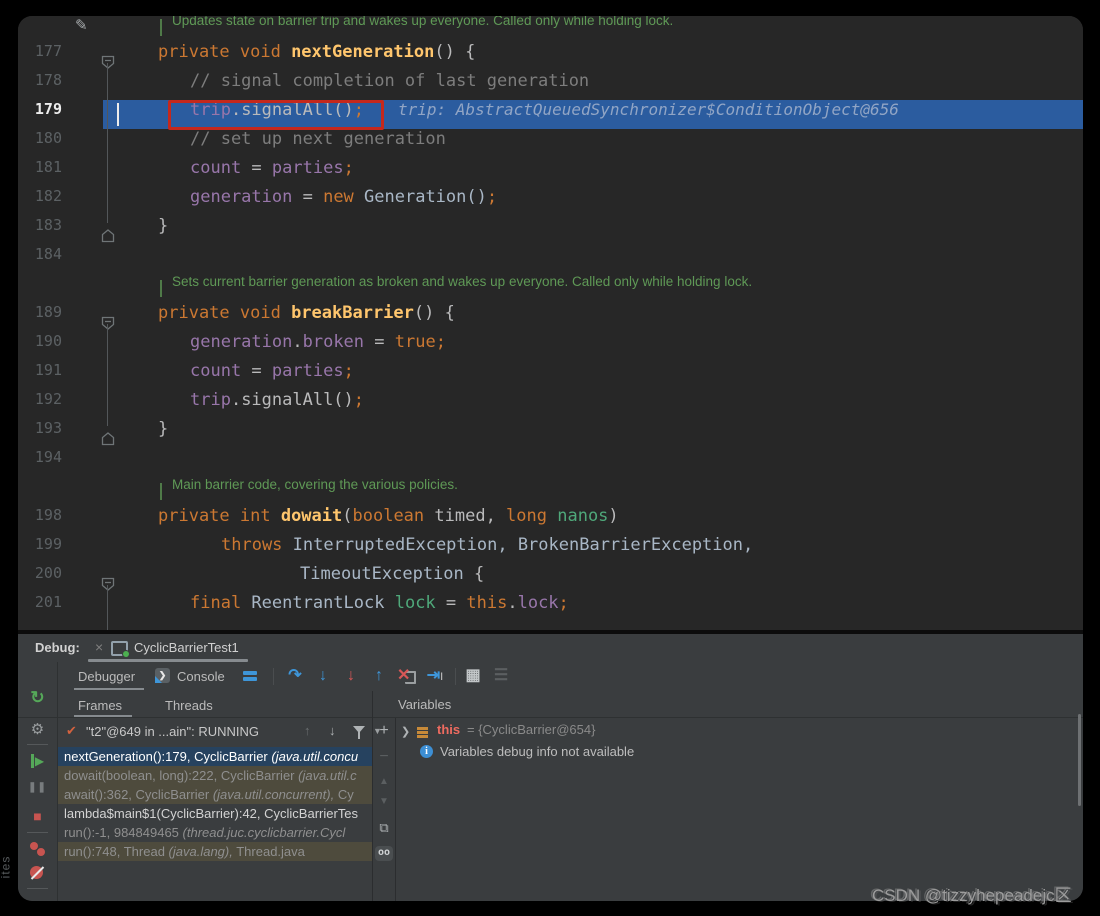  What do you see at coordinates (570, 676) in the screenshot?
I see `debugger-toolbar: Debugger ❯ Console ↷ ↓ ↓ ↑ ✕ ⇥I ▦ ☰` at bounding box center [570, 676].